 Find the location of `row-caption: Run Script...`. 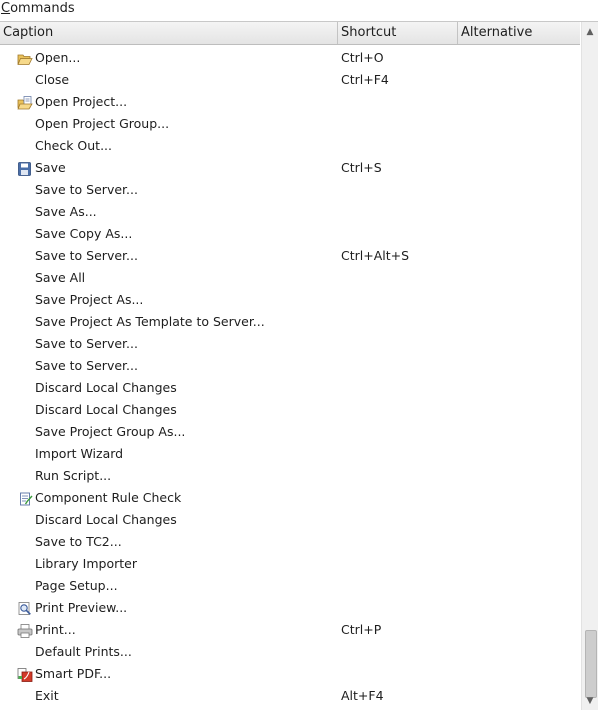

row-caption: Run Script... is located at coordinates (73, 475).